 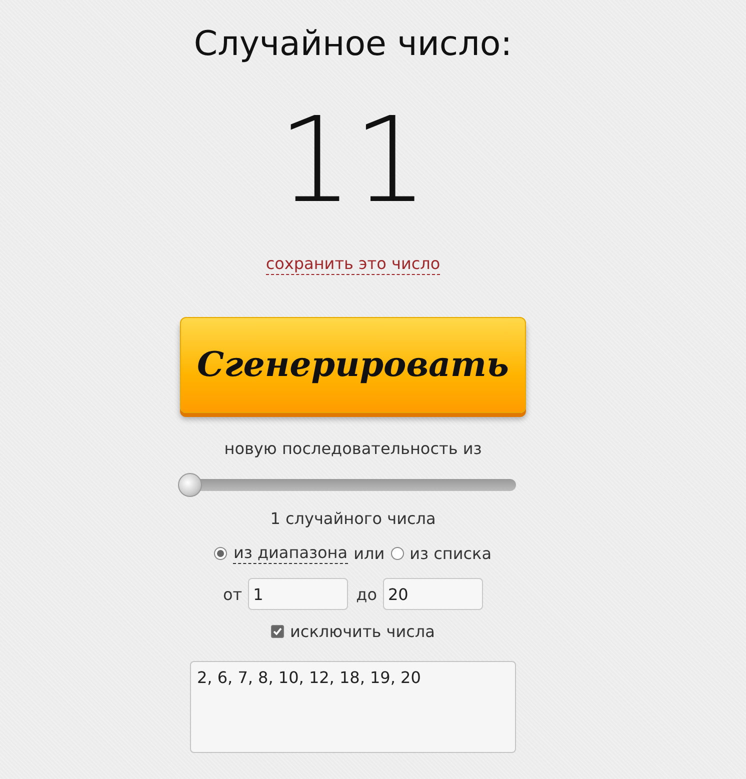 I want to click on save-number-link: сохранить это число, so click(x=353, y=264).